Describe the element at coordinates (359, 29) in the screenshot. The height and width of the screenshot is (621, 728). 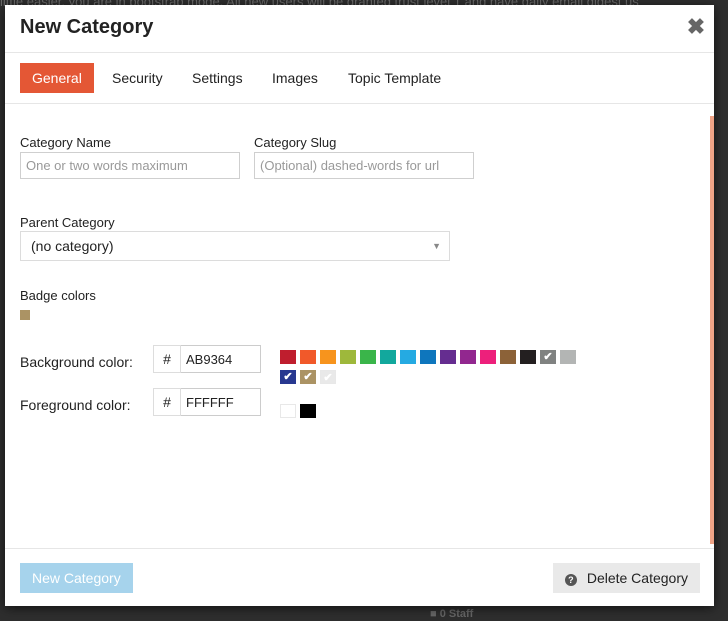
I see `modal-header: New Category ✖` at that location.